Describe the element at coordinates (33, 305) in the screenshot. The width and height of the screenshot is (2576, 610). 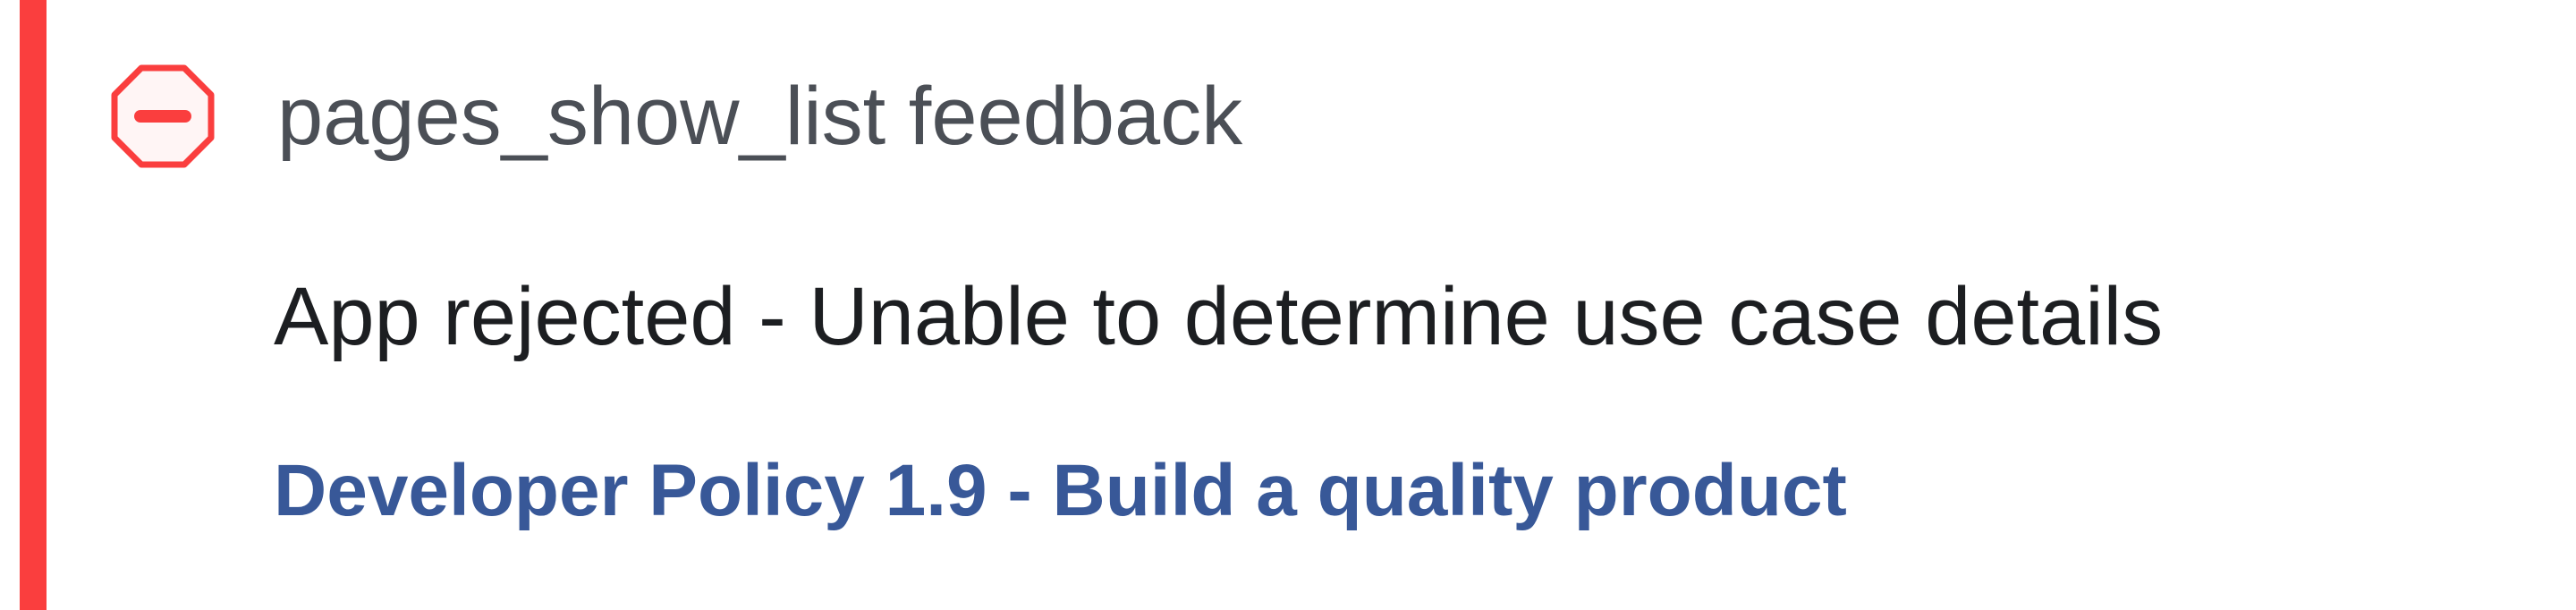
I see `rejection-accent-bar` at that location.